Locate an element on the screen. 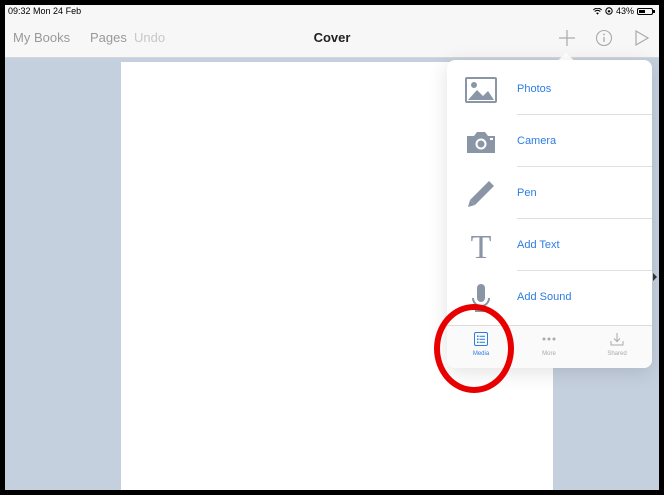  menu-item-label: Add Text is located at coordinates (538, 245).